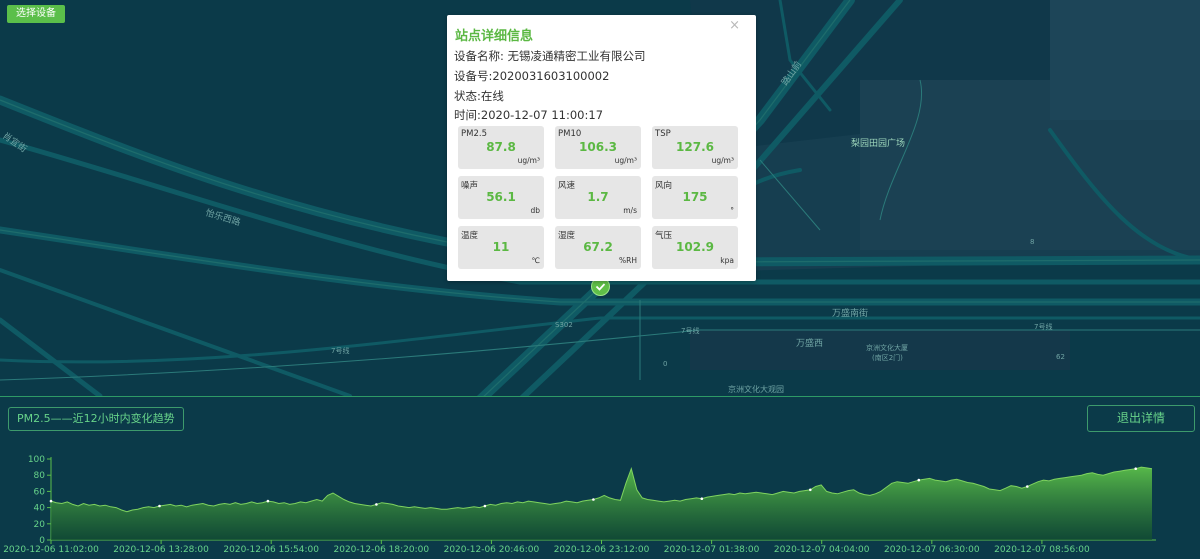 This screenshot has width=1200, height=559. What do you see at coordinates (1141, 418) in the screenshot?
I see `exit-detail-button: 退出详情` at bounding box center [1141, 418].